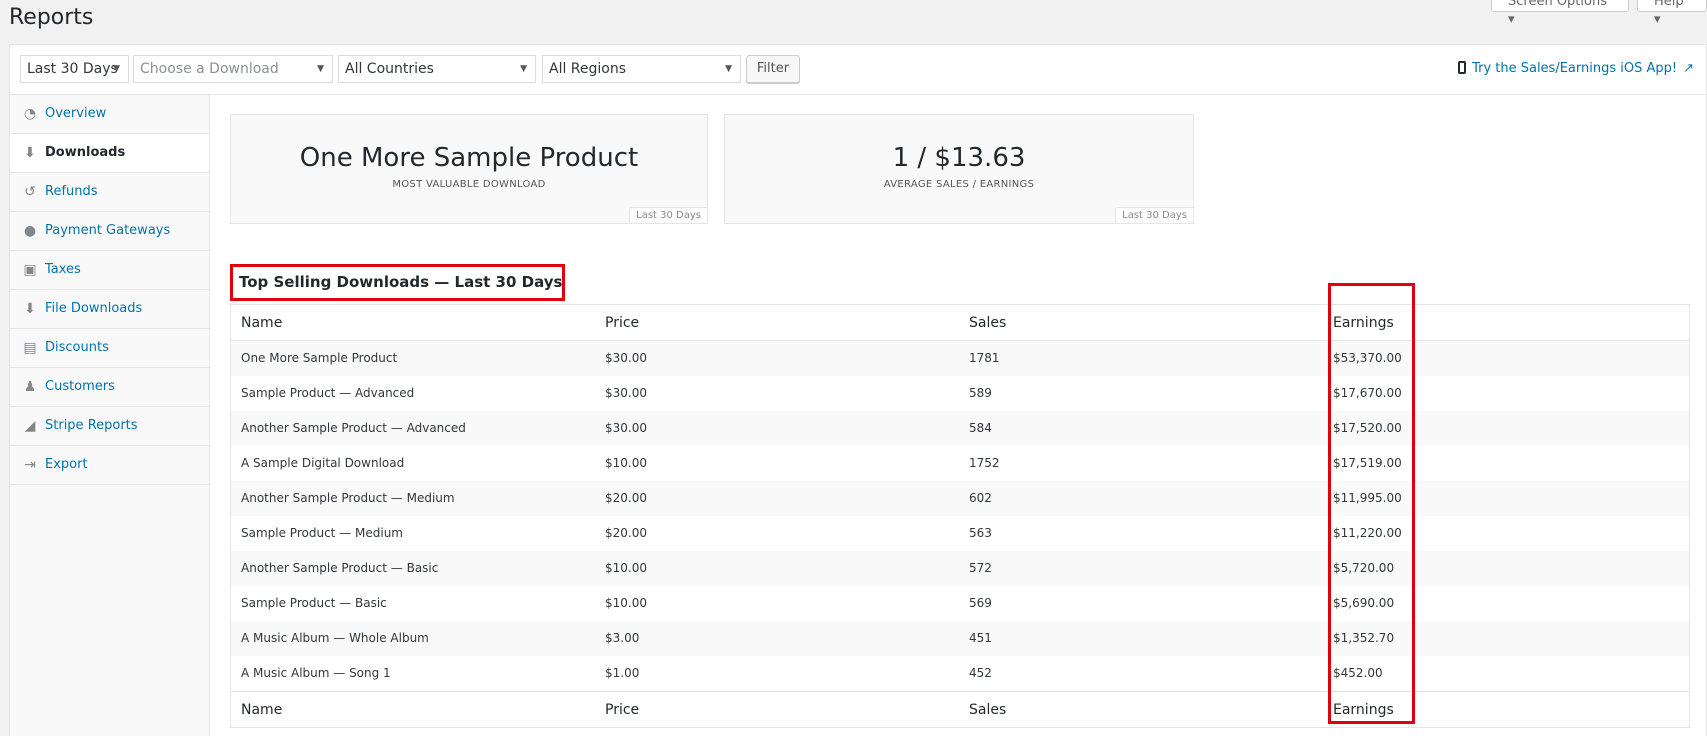  What do you see at coordinates (30, 231) in the screenshot?
I see `groups-icon: ●` at bounding box center [30, 231].